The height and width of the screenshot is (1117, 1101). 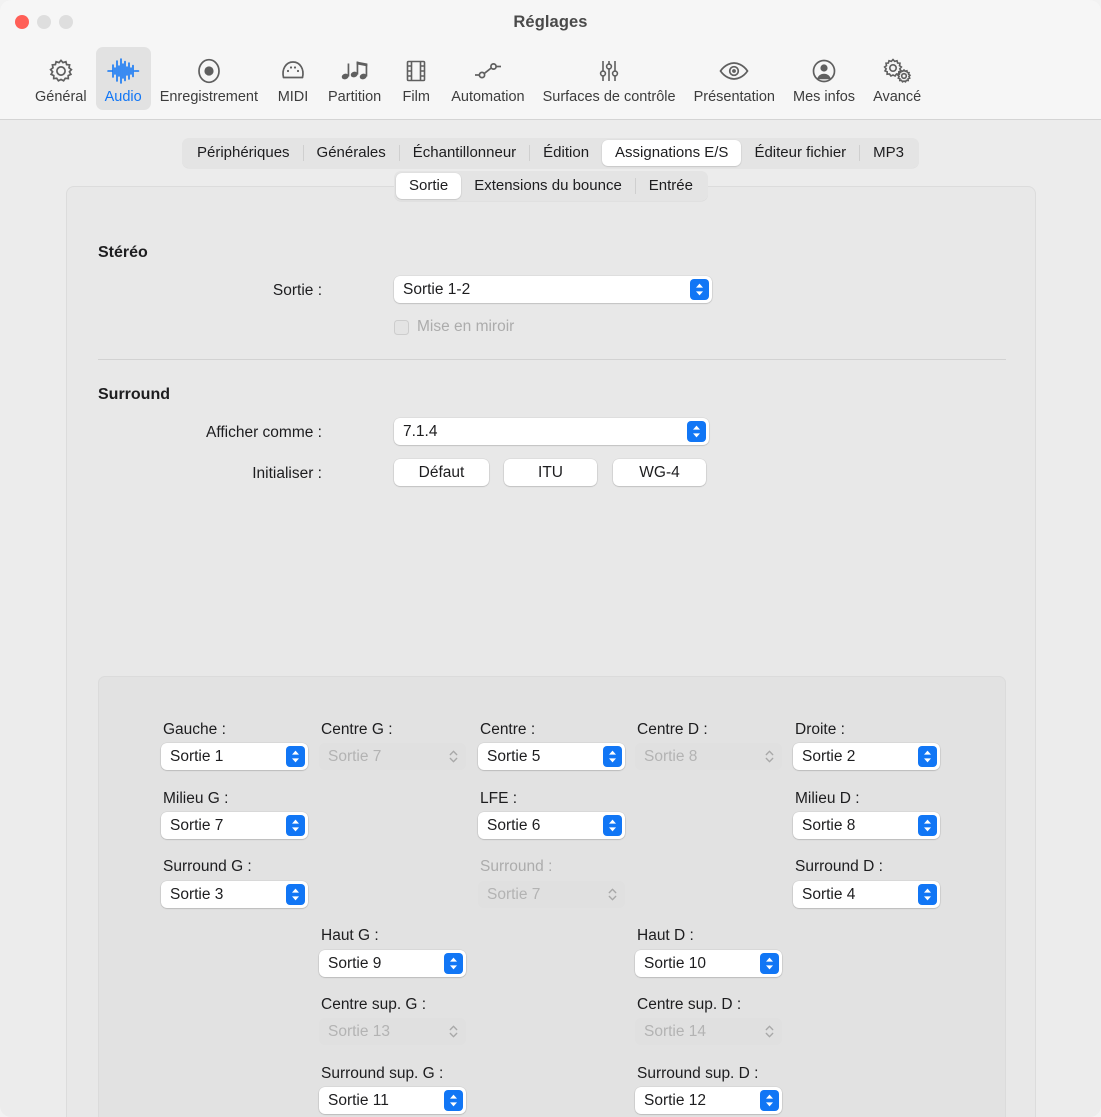 What do you see at coordinates (514, 894) in the screenshot?
I see `channel-value-surround: Sortie 7` at bounding box center [514, 894].